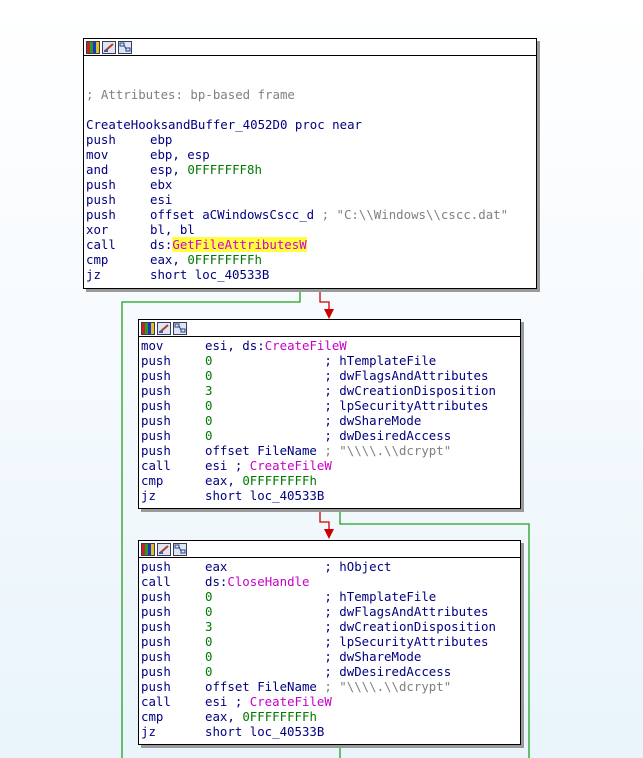  Describe the element at coordinates (224, 124) in the screenshot. I see `proc-name: CreateHooksandBuffer_4052D0 proc near` at that location.